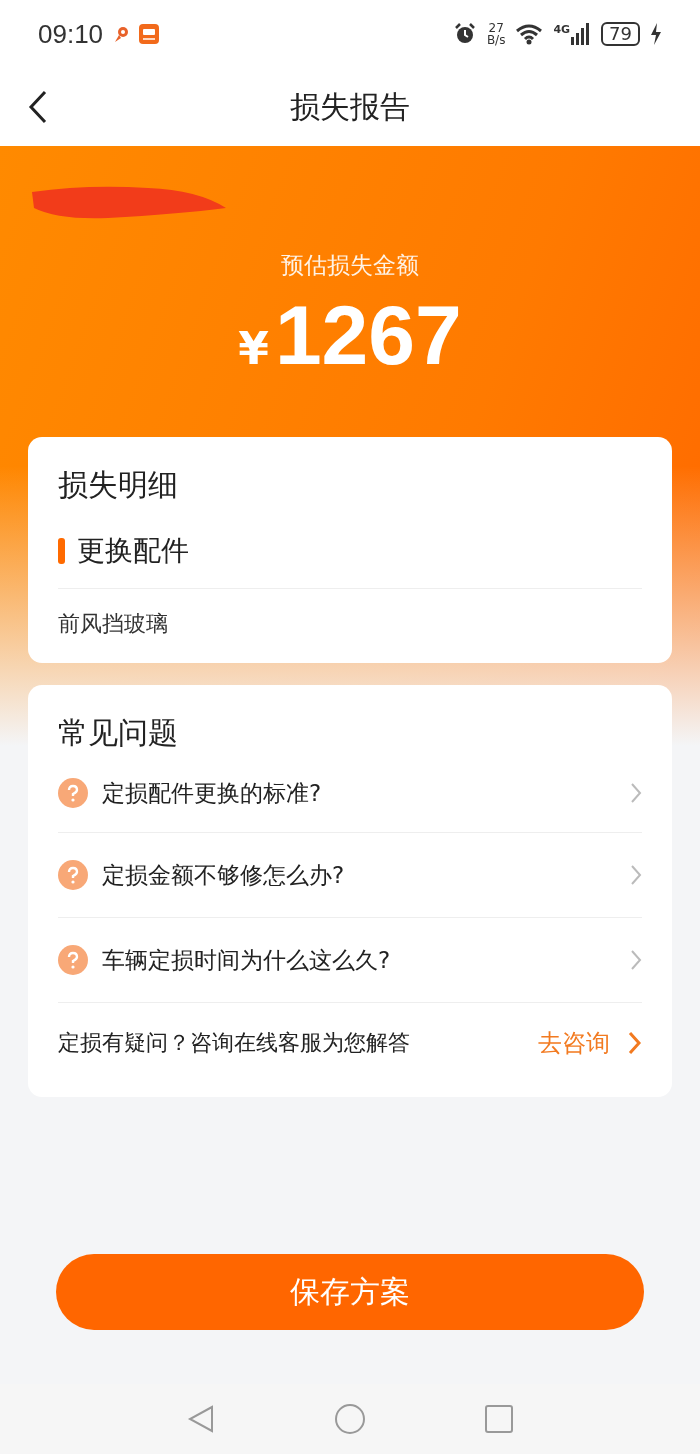  I want to click on battery-level: 79, so click(620, 34).